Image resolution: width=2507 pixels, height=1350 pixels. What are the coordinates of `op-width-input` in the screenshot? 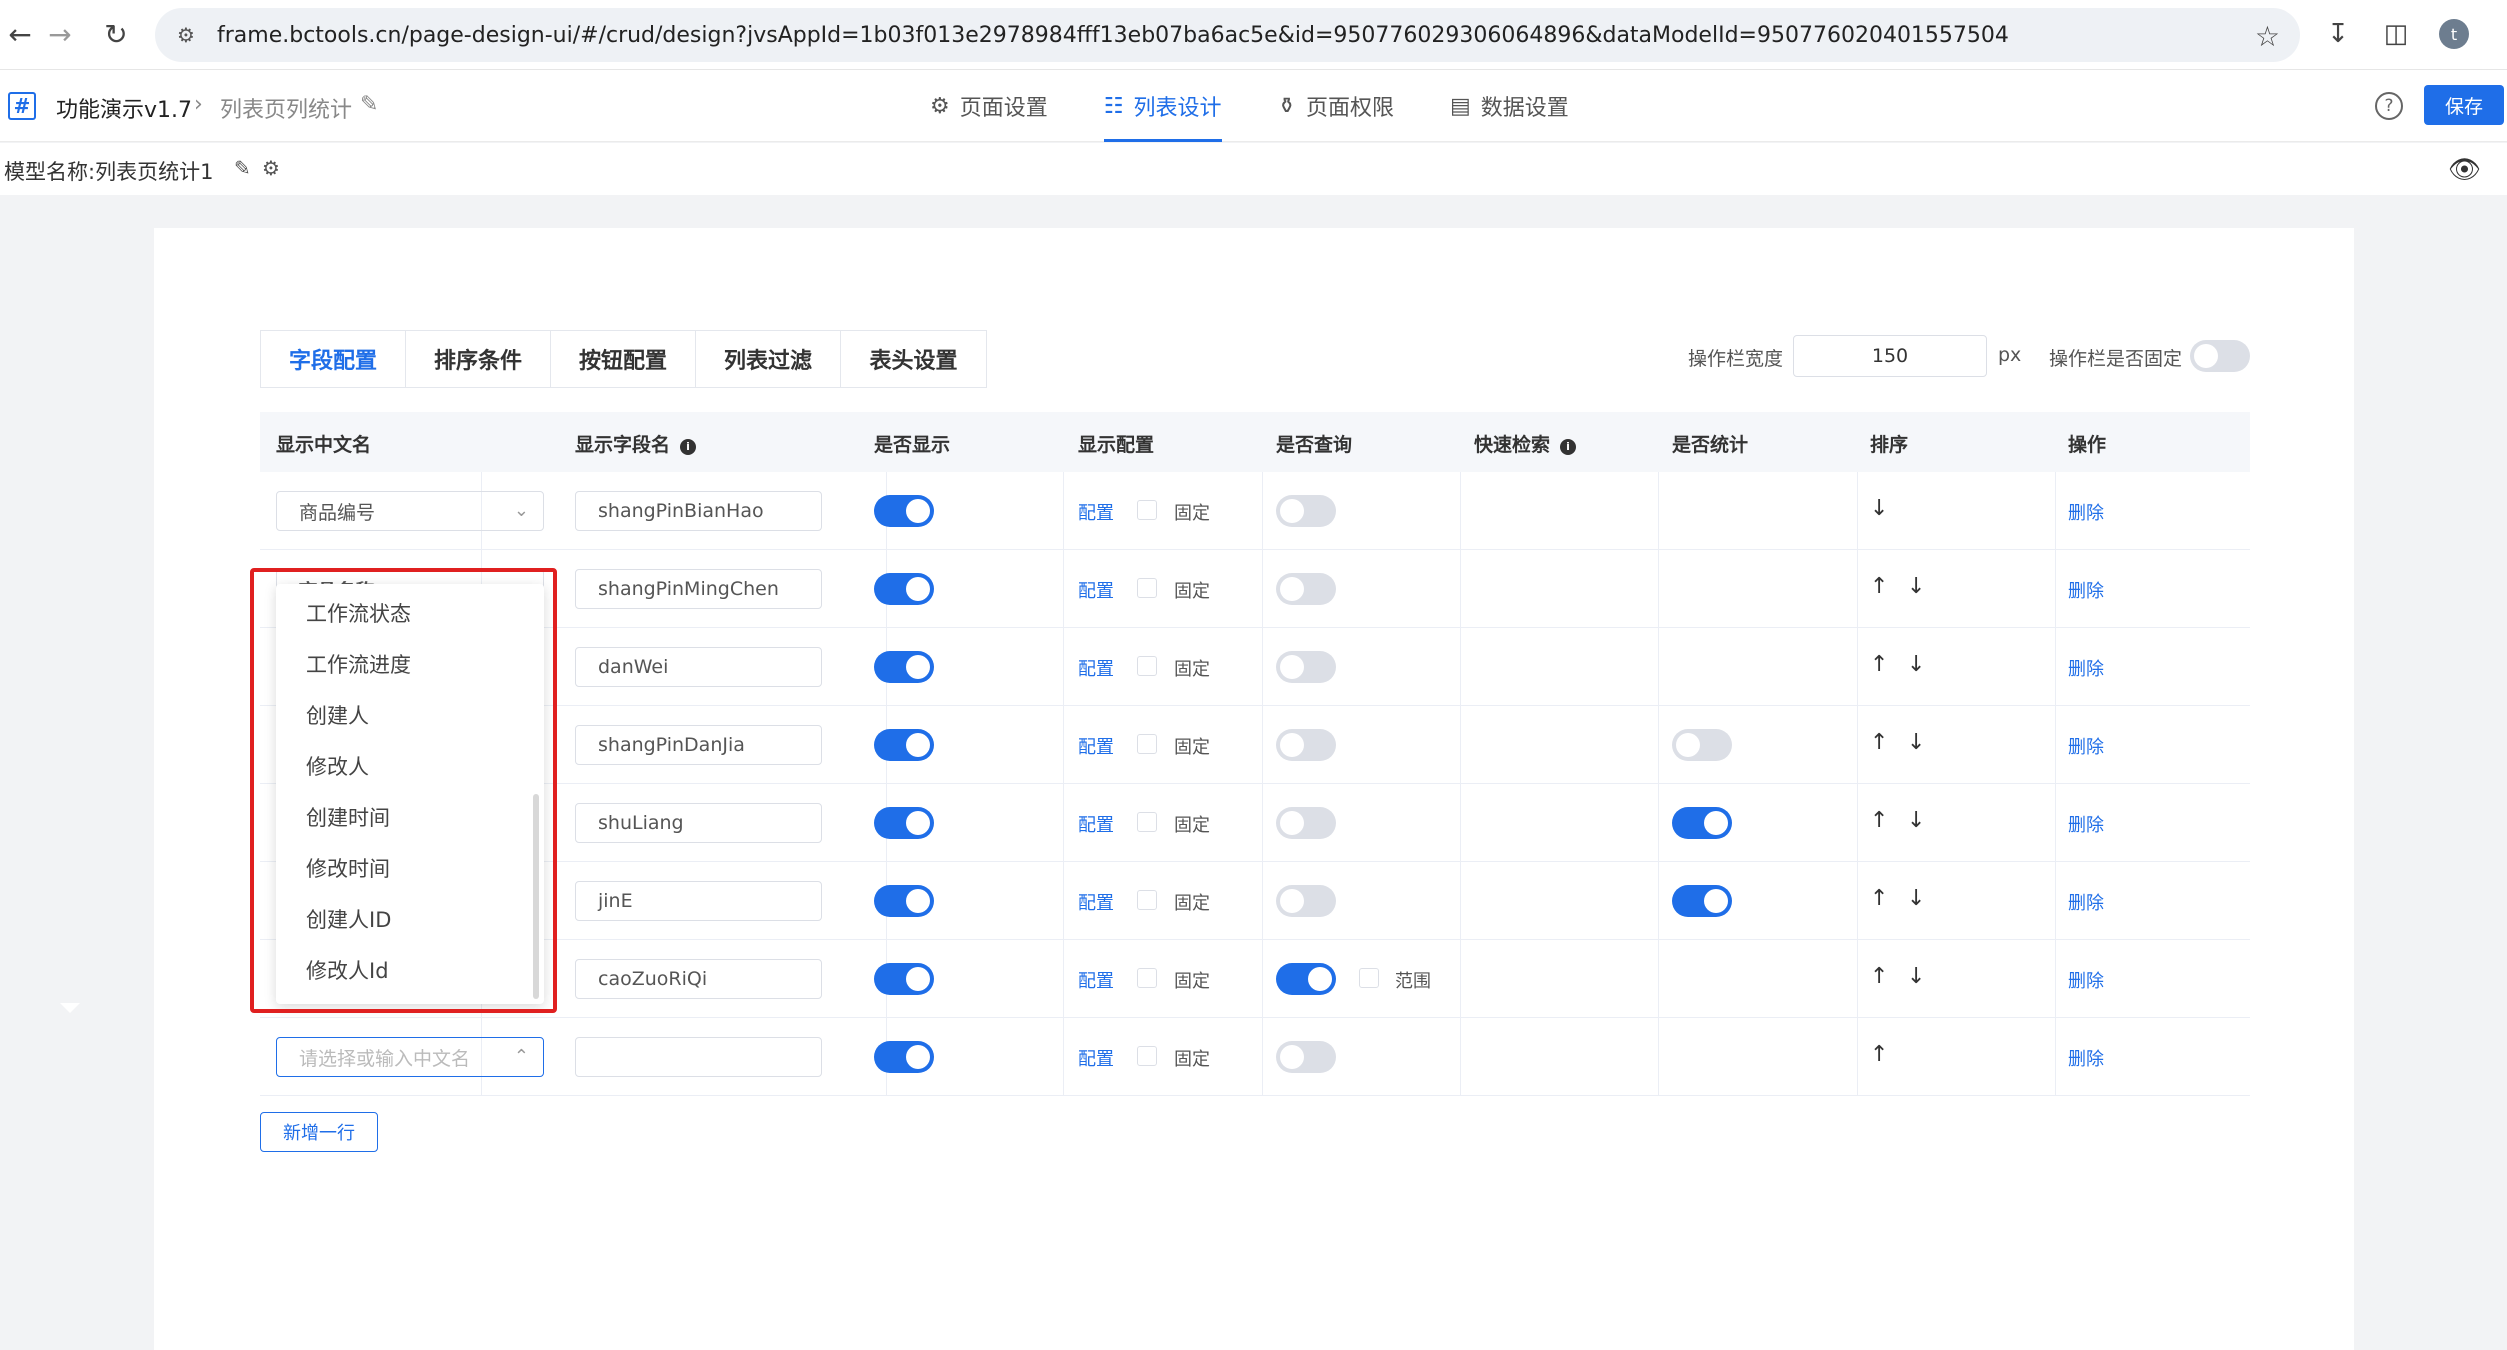 It's located at (1890, 356).